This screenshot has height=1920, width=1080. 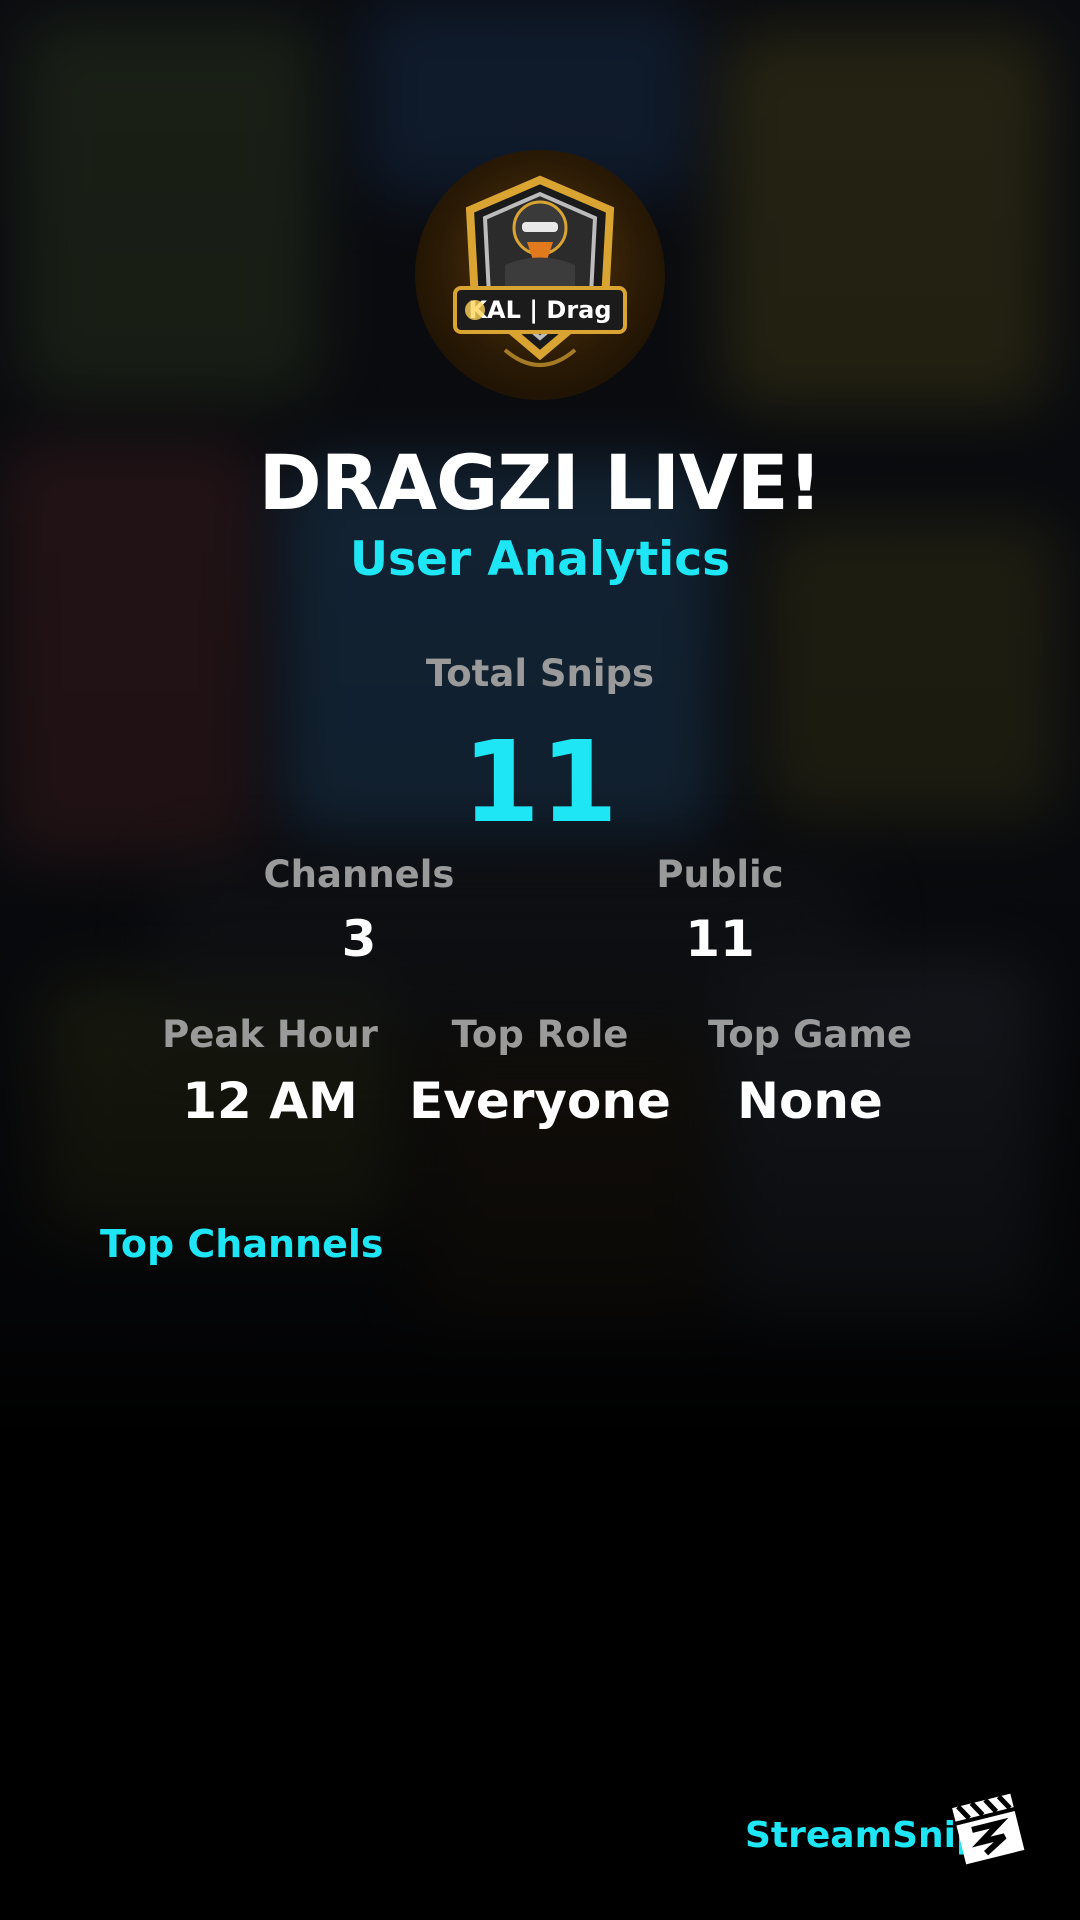 I want to click on total-snips-label: Total Snips, so click(x=540, y=673).